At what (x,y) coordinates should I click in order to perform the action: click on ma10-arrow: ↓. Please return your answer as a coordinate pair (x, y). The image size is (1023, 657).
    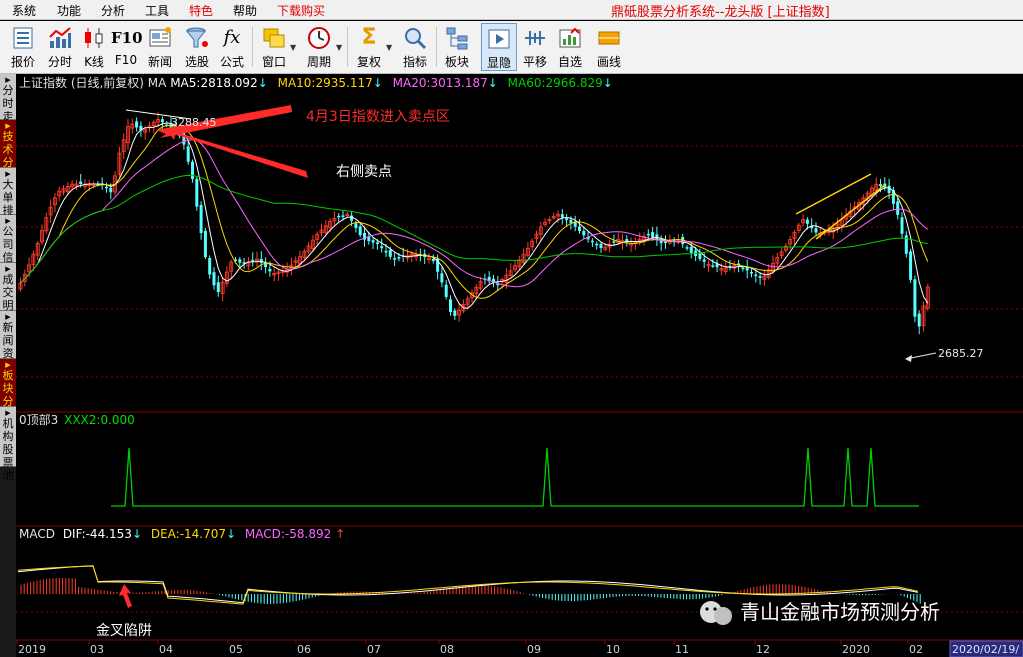
    Looking at the image, I should click on (378, 83).